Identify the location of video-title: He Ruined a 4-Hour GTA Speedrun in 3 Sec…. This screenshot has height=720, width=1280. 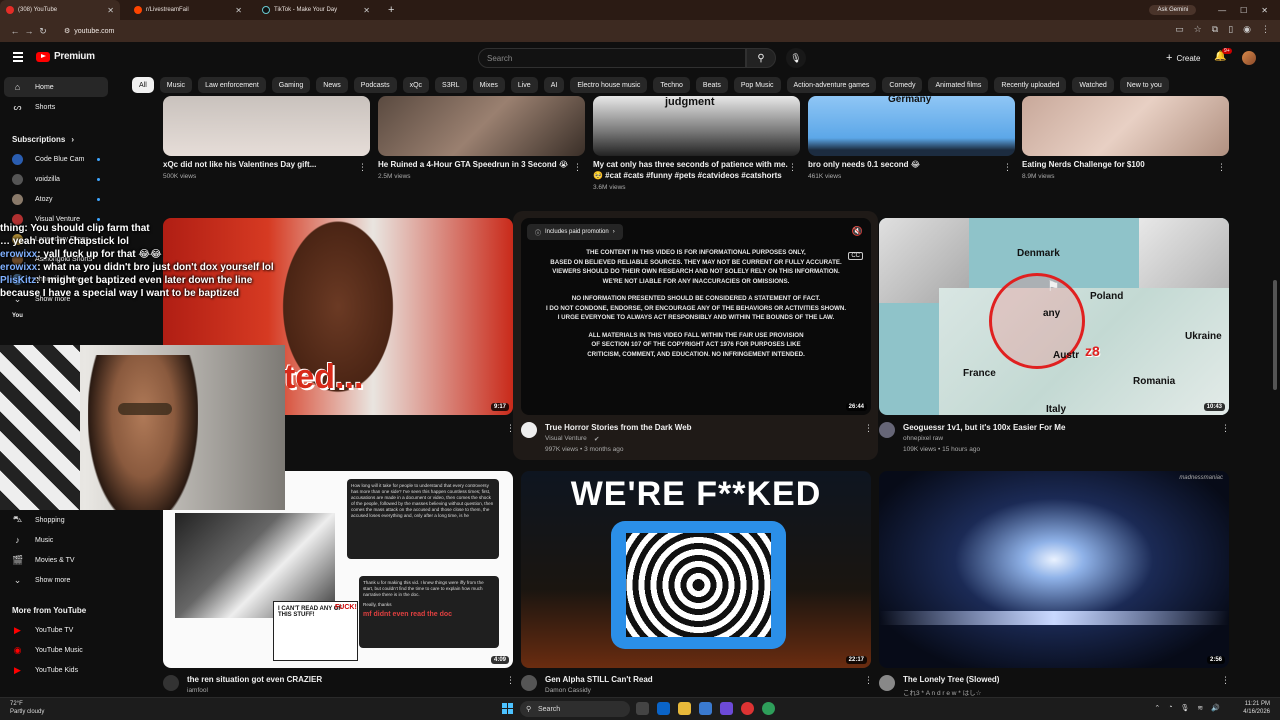
(473, 164).